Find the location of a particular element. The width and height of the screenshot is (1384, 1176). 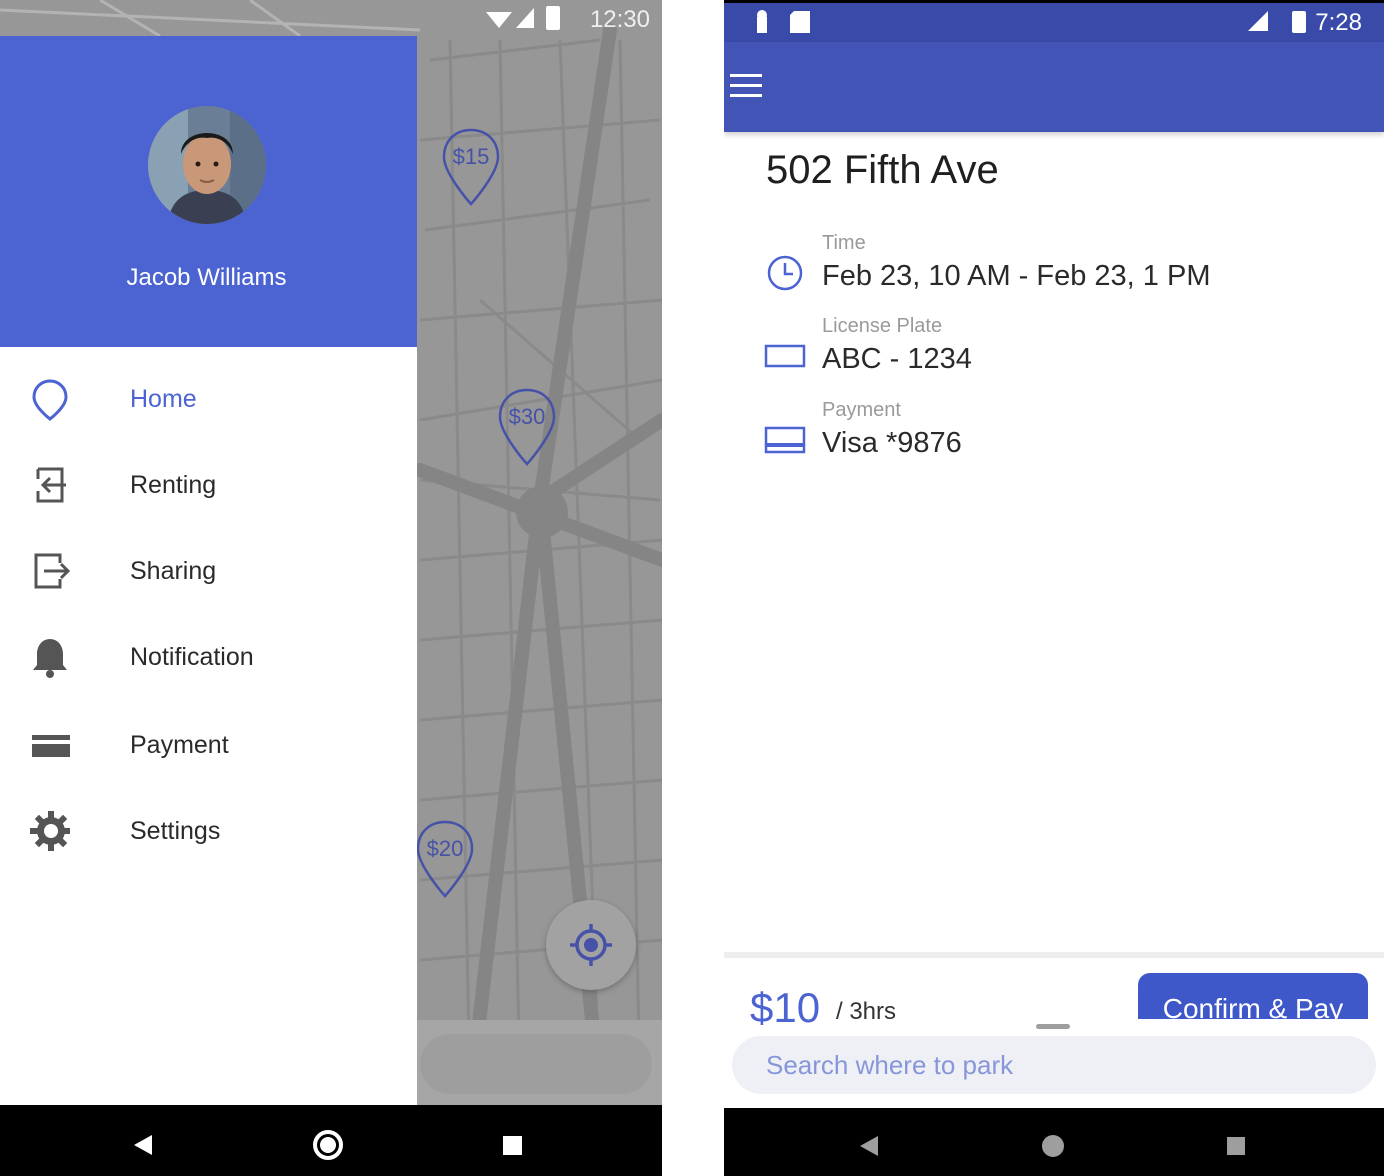

map-search-bar is located at coordinates (536, 1064).